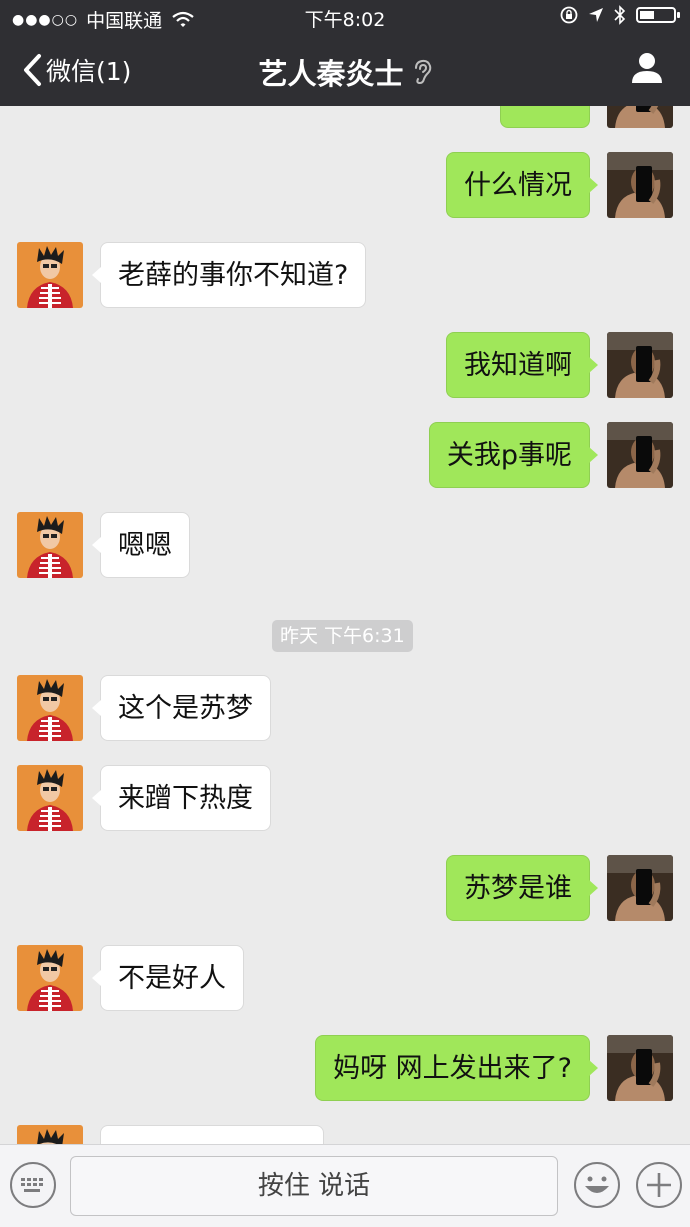  Describe the element at coordinates (422, 72) in the screenshot. I see `ear-icon` at that location.